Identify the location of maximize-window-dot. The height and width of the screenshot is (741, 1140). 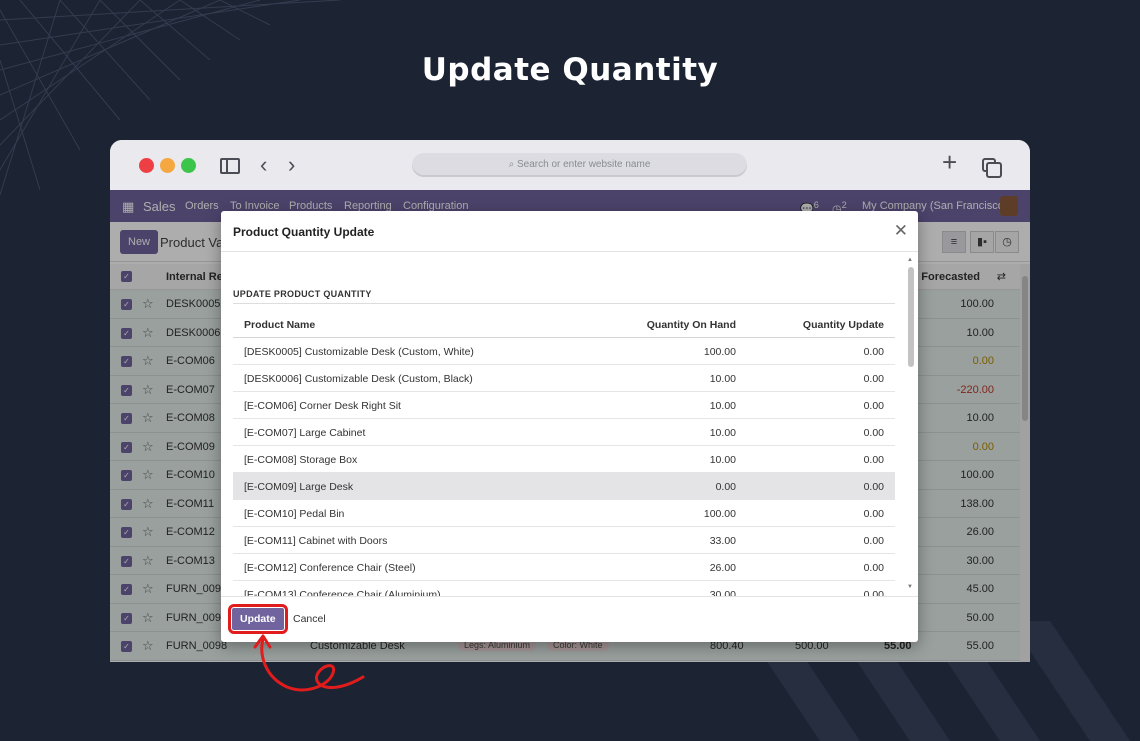
(188, 165).